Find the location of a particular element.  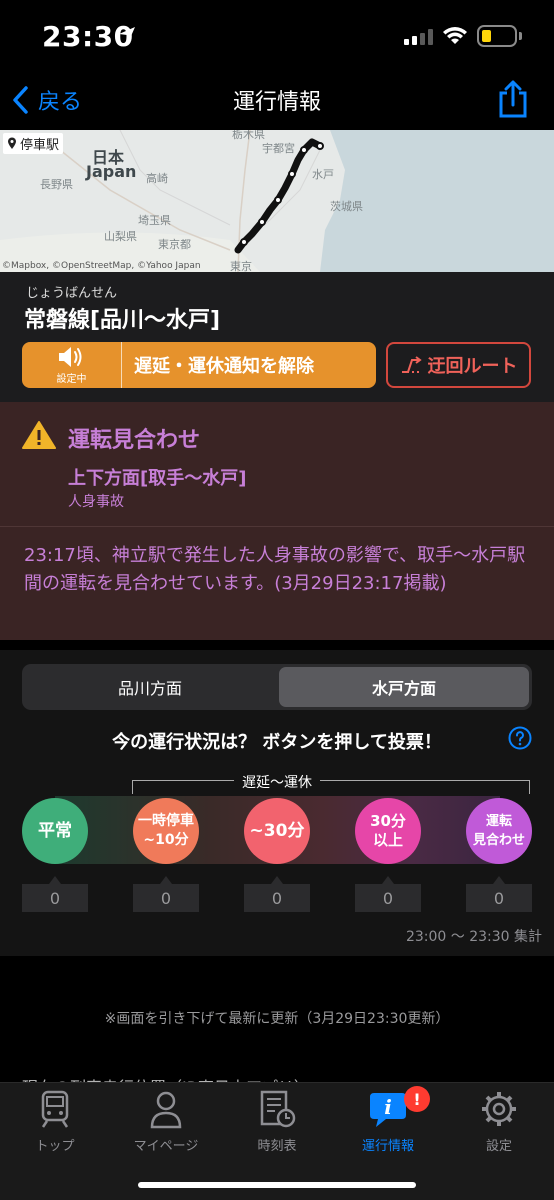

map-text: 山梨県 is located at coordinates (120, 236).